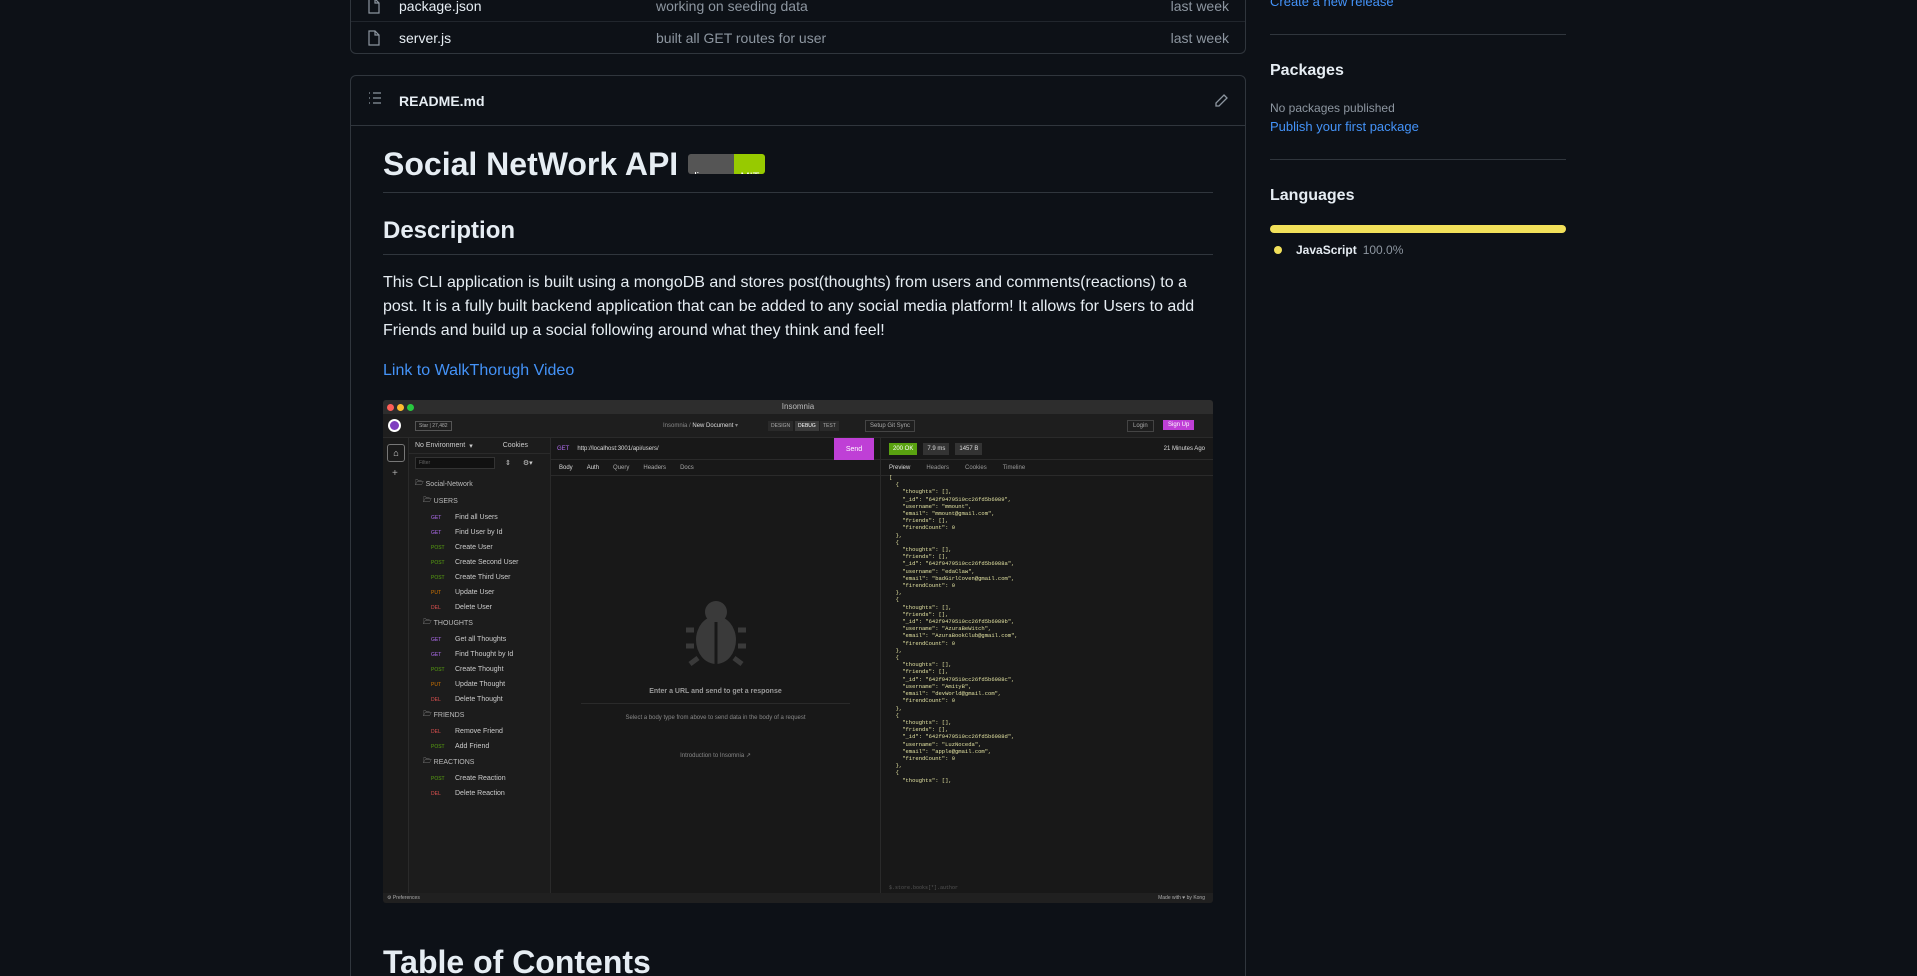 This screenshot has width=1917, height=976. What do you see at coordinates (903, 448) in the screenshot?
I see `status-badge: 200 OK` at bounding box center [903, 448].